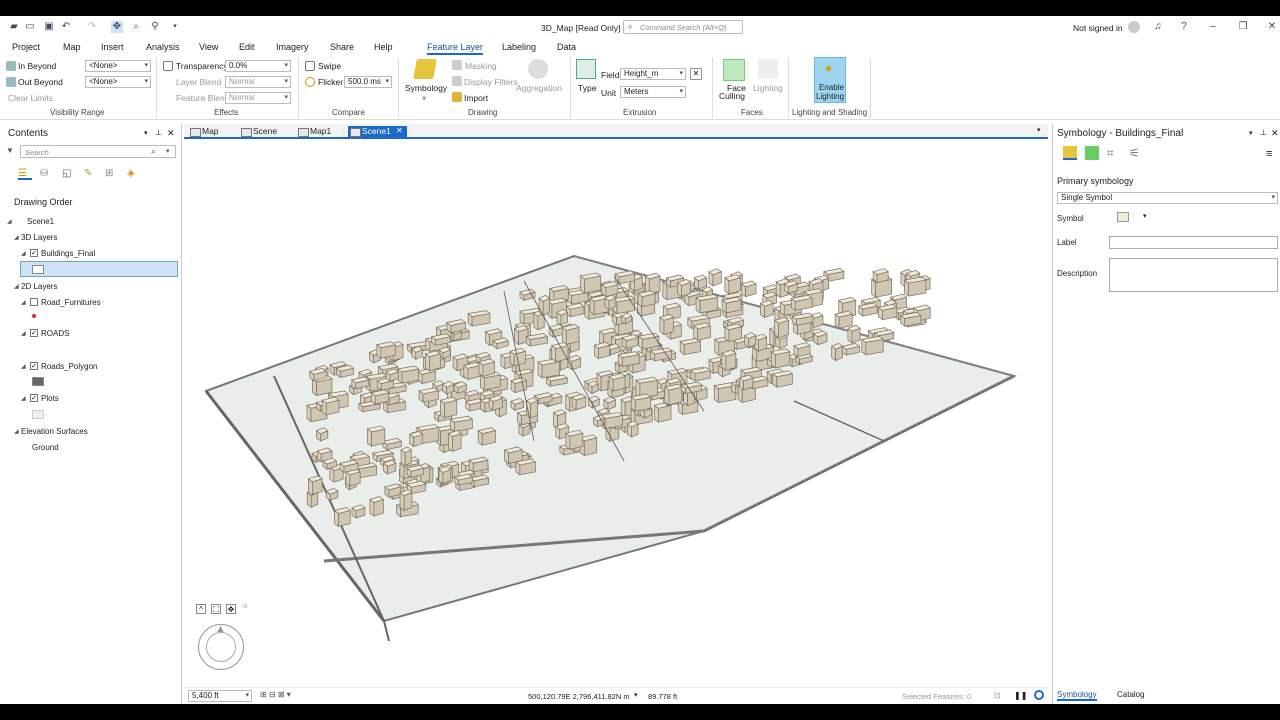 This screenshot has height=720, width=1280. What do you see at coordinates (136, 27) in the screenshot?
I see `zoom-icon: ⌕` at bounding box center [136, 27].